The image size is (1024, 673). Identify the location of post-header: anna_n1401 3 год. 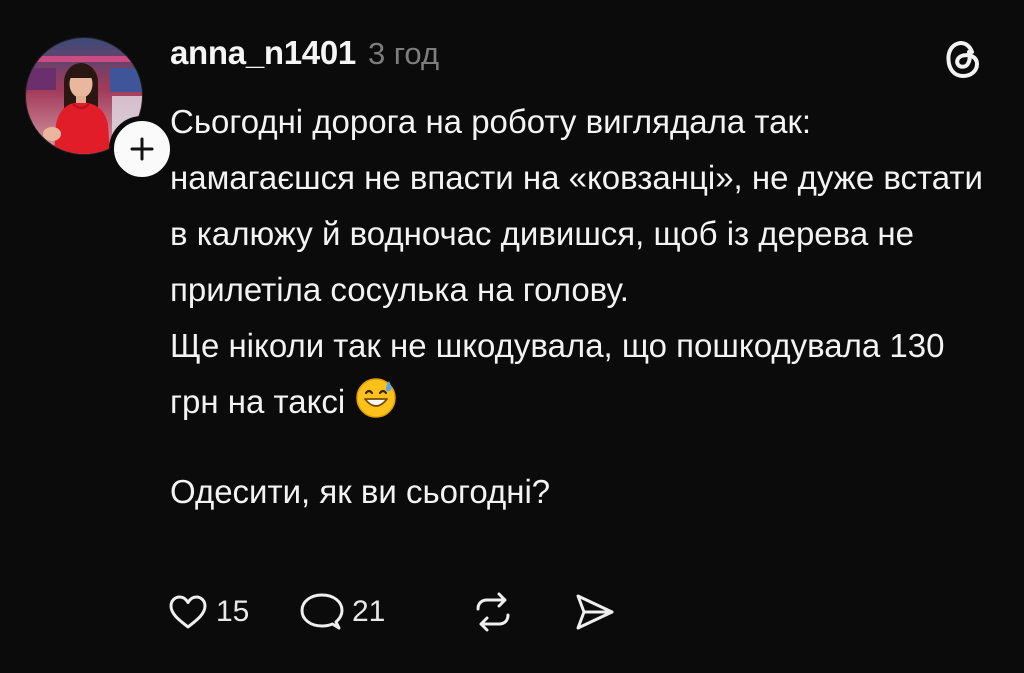
(304, 57).